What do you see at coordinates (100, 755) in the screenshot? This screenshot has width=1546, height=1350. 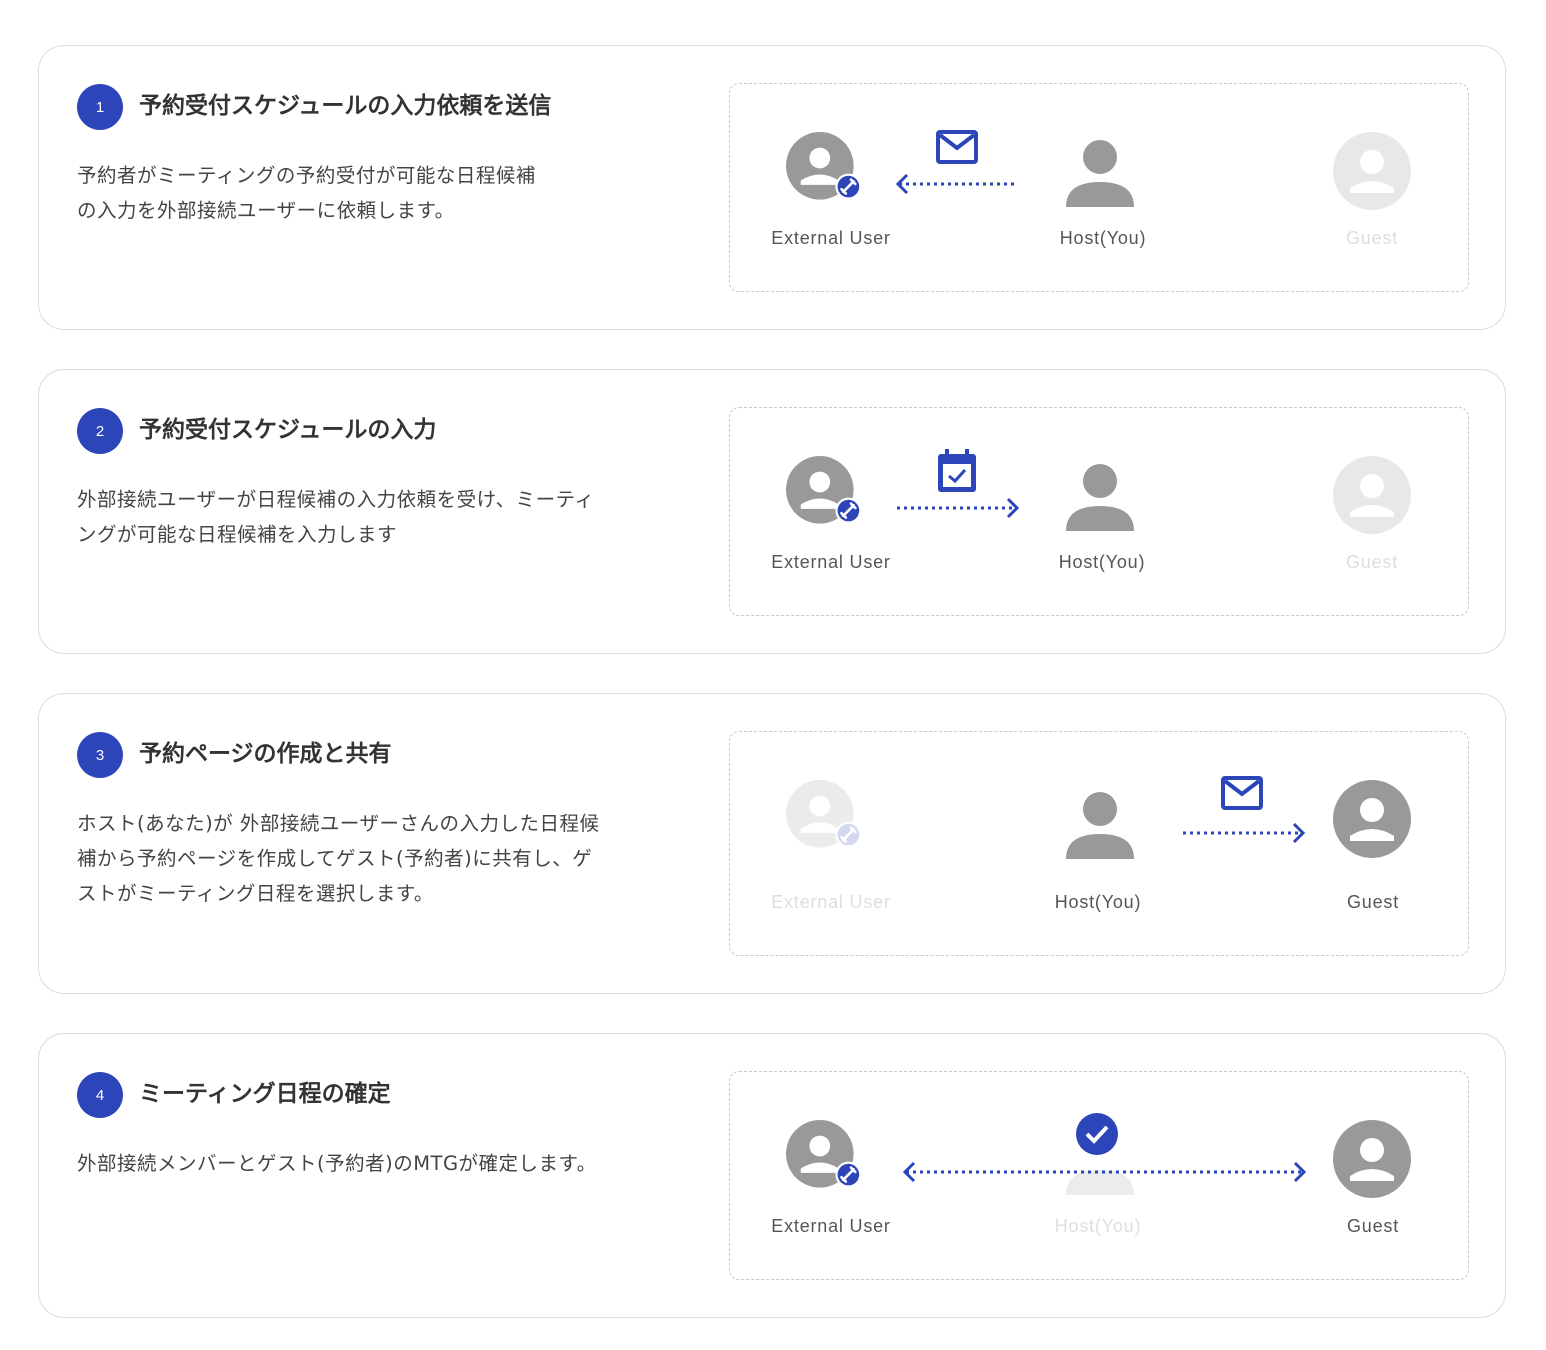 I see `step-number-badge: 3` at bounding box center [100, 755].